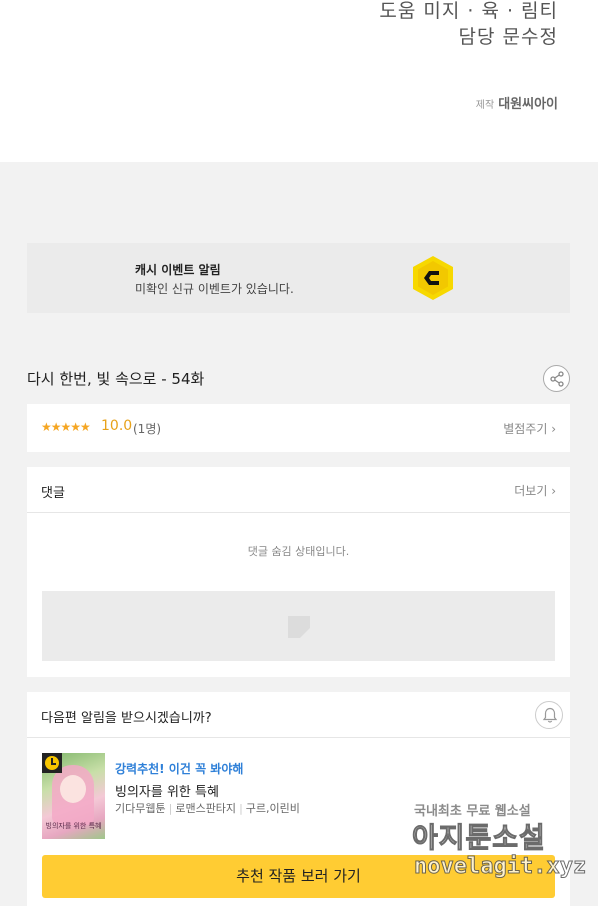  I want to click on recommend-authors: 구르,이린비, so click(272, 808).